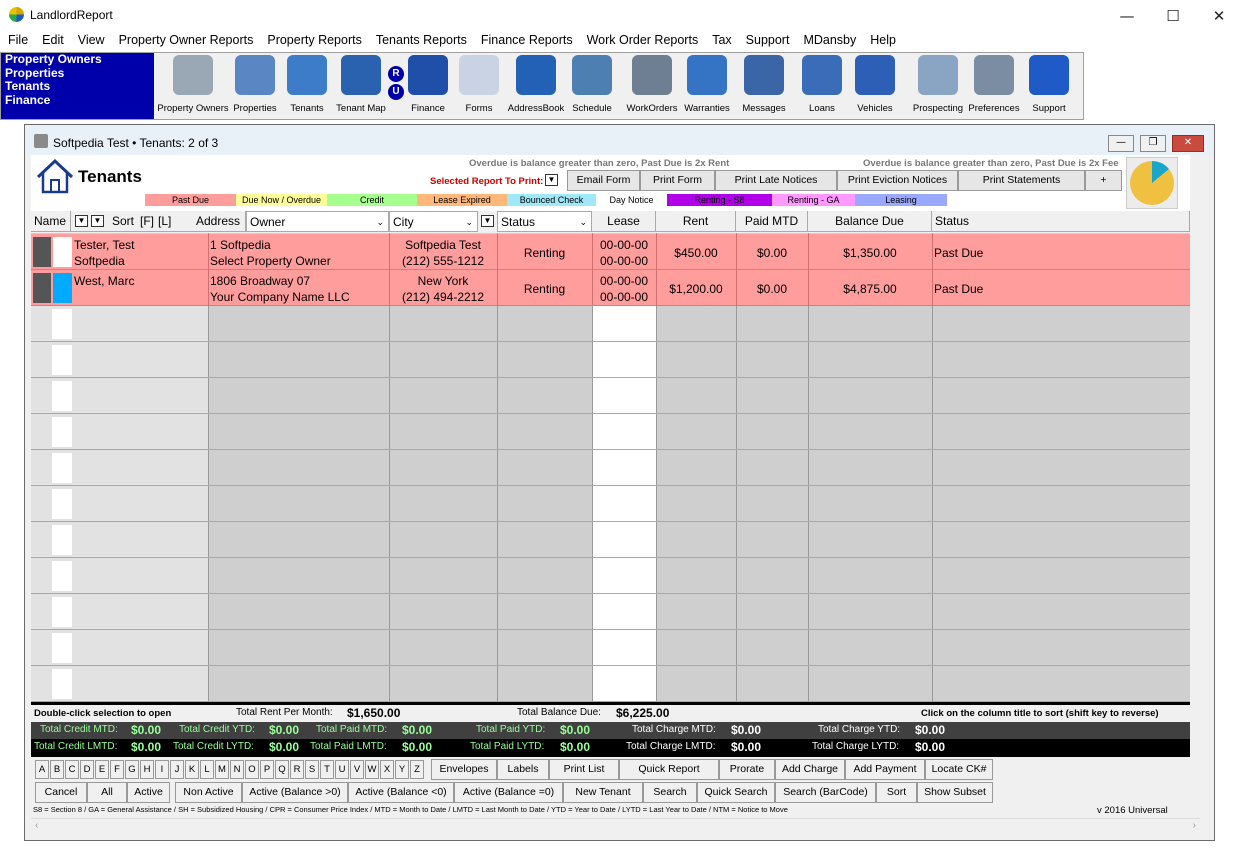 This screenshot has height=851, width=1242. What do you see at coordinates (832, 41) in the screenshot?
I see `menu-user: MDansby` at bounding box center [832, 41].